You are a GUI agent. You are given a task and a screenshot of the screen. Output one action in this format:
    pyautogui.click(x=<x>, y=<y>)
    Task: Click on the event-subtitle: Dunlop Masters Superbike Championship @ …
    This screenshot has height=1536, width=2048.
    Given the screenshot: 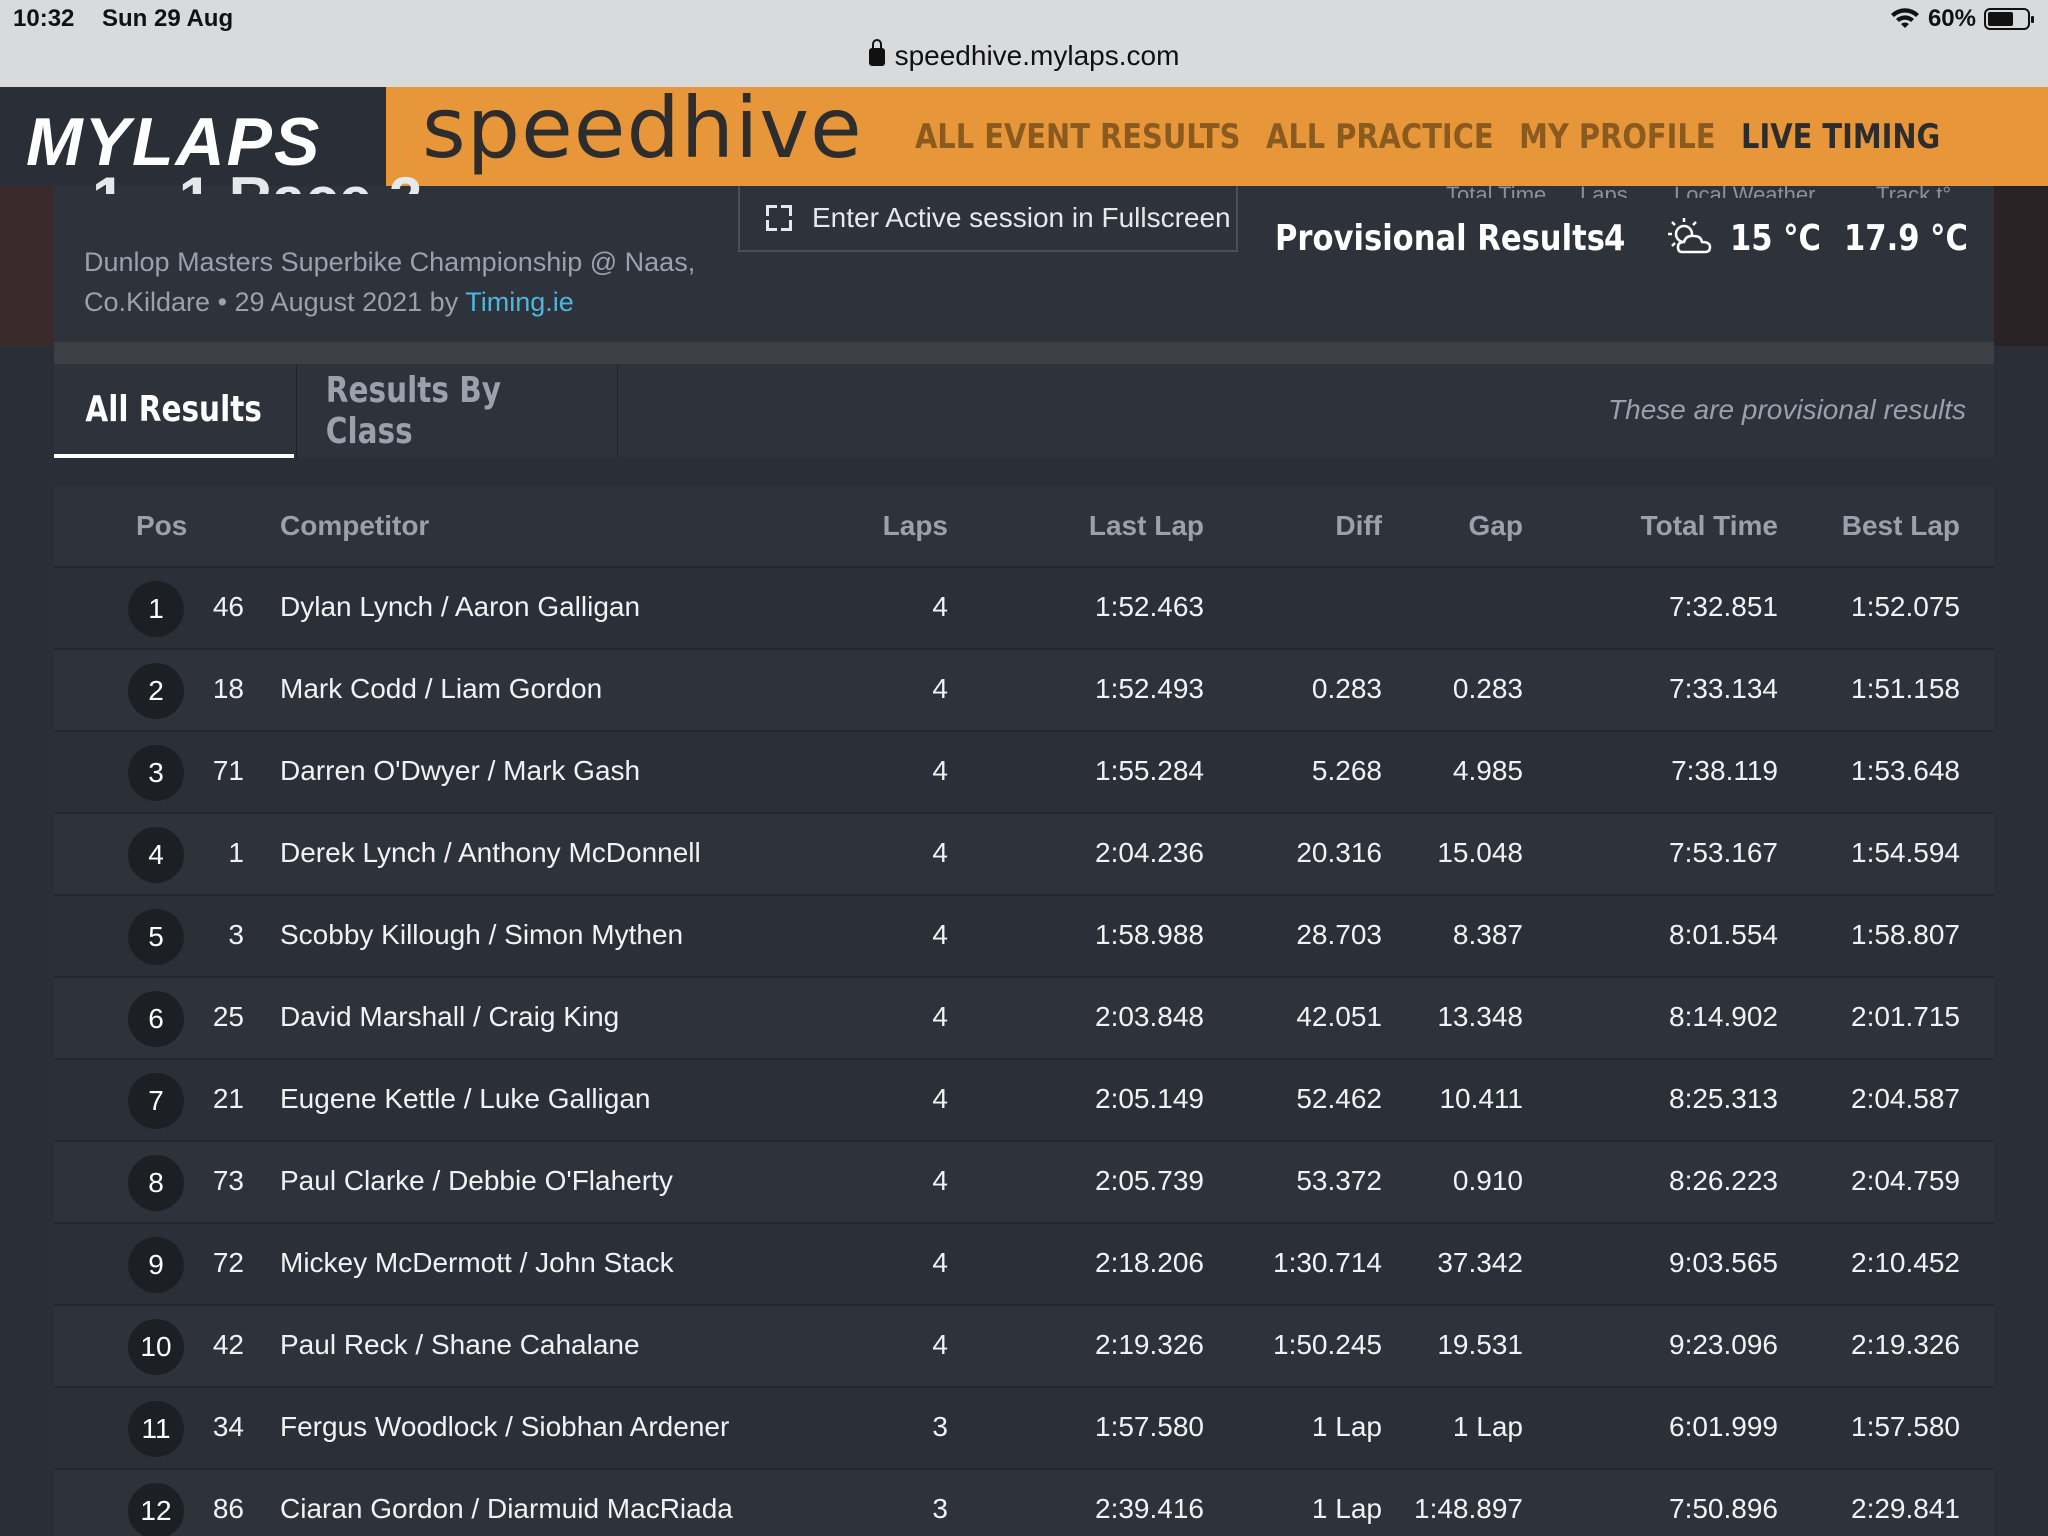 What is the action you would take?
    pyautogui.click(x=434, y=282)
    